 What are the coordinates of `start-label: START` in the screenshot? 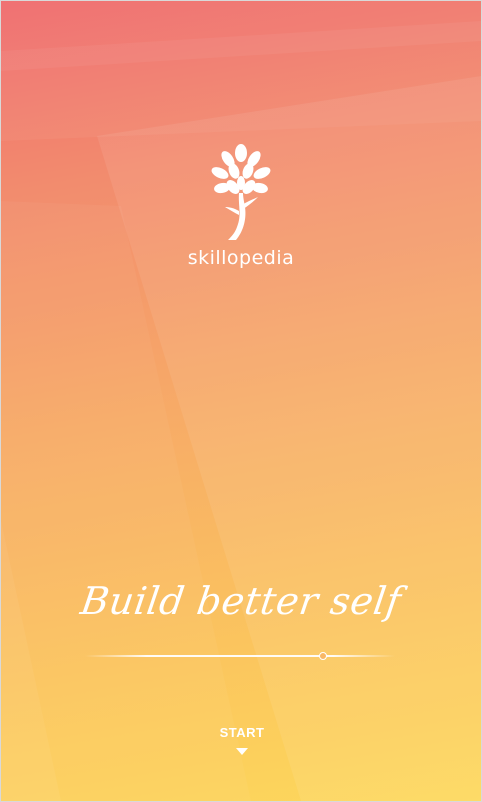 It's located at (242, 732).